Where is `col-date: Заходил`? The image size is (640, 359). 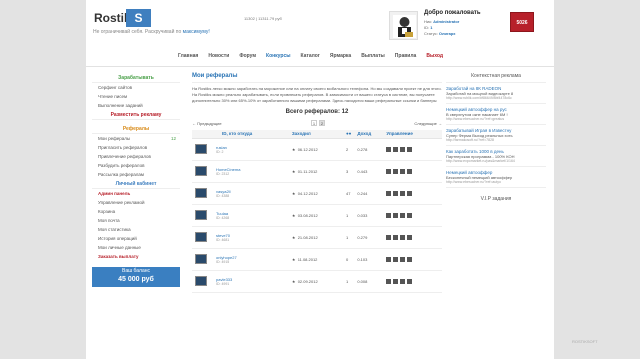
col-date: Заходил is located at coordinates (318, 134).